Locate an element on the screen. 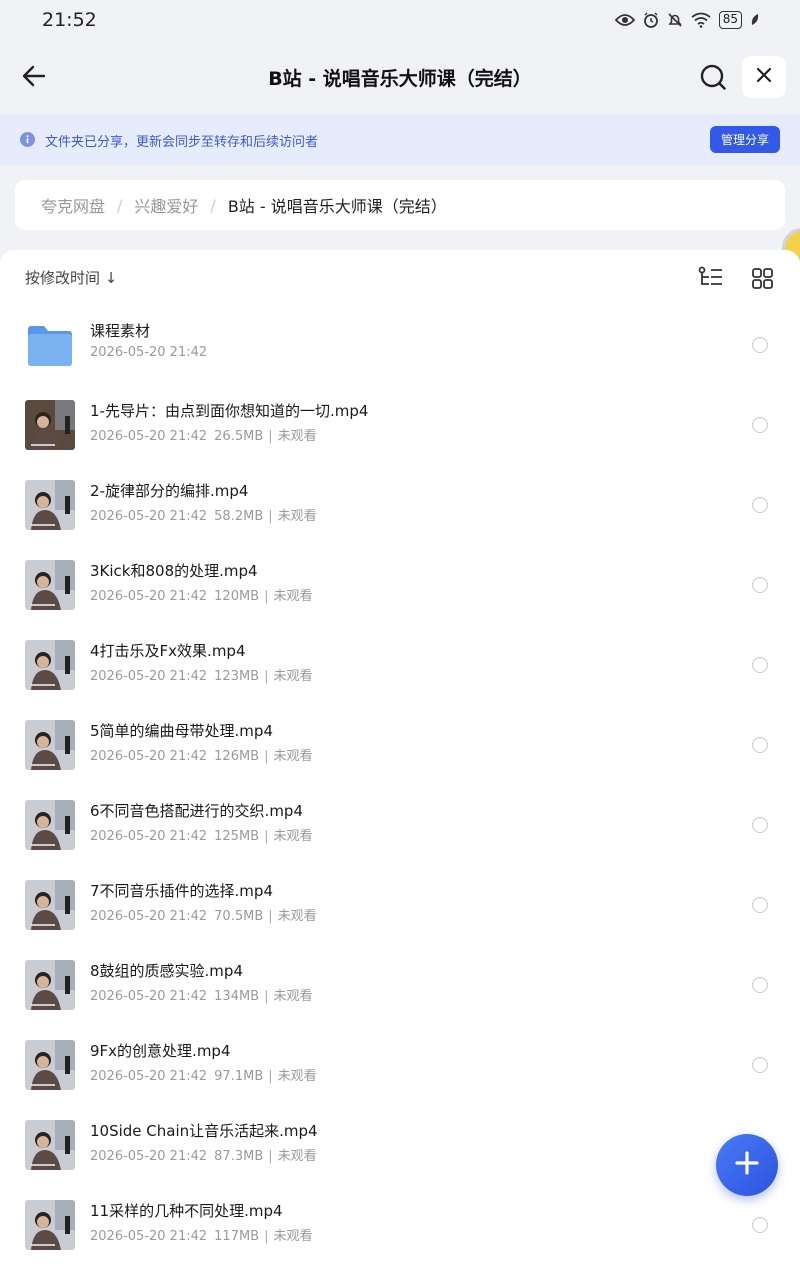 The width and height of the screenshot is (800, 1280). status-icons: 85 is located at coordinates (687, 20).